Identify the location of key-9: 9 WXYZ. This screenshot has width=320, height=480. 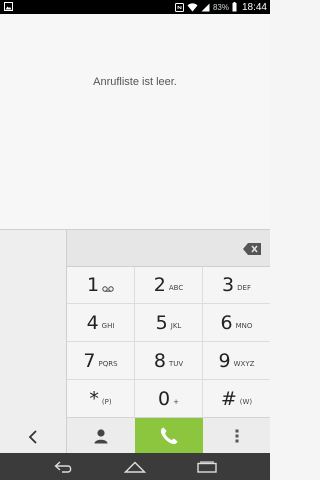
(236, 361).